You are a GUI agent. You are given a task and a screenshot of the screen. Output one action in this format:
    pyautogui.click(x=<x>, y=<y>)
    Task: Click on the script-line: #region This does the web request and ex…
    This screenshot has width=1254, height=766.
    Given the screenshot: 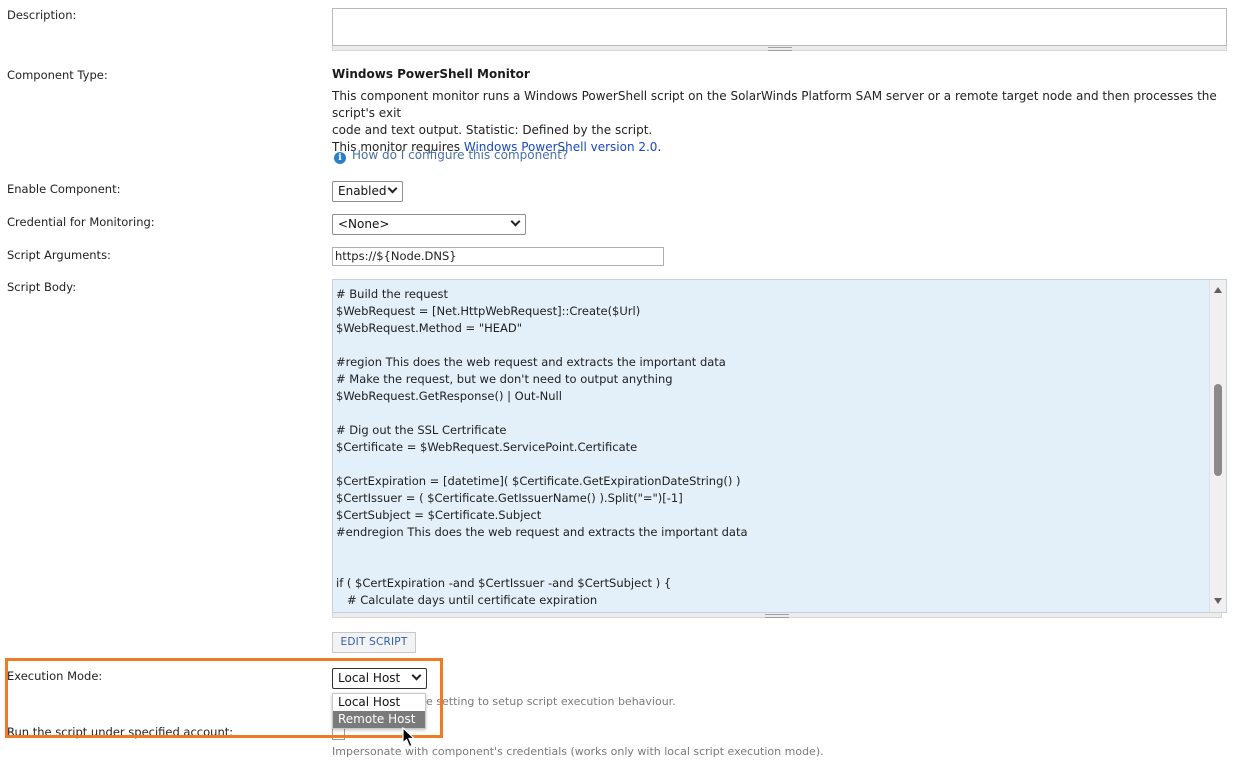 What is the action you would take?
    pyautogui.click(x=531, y=362)
    